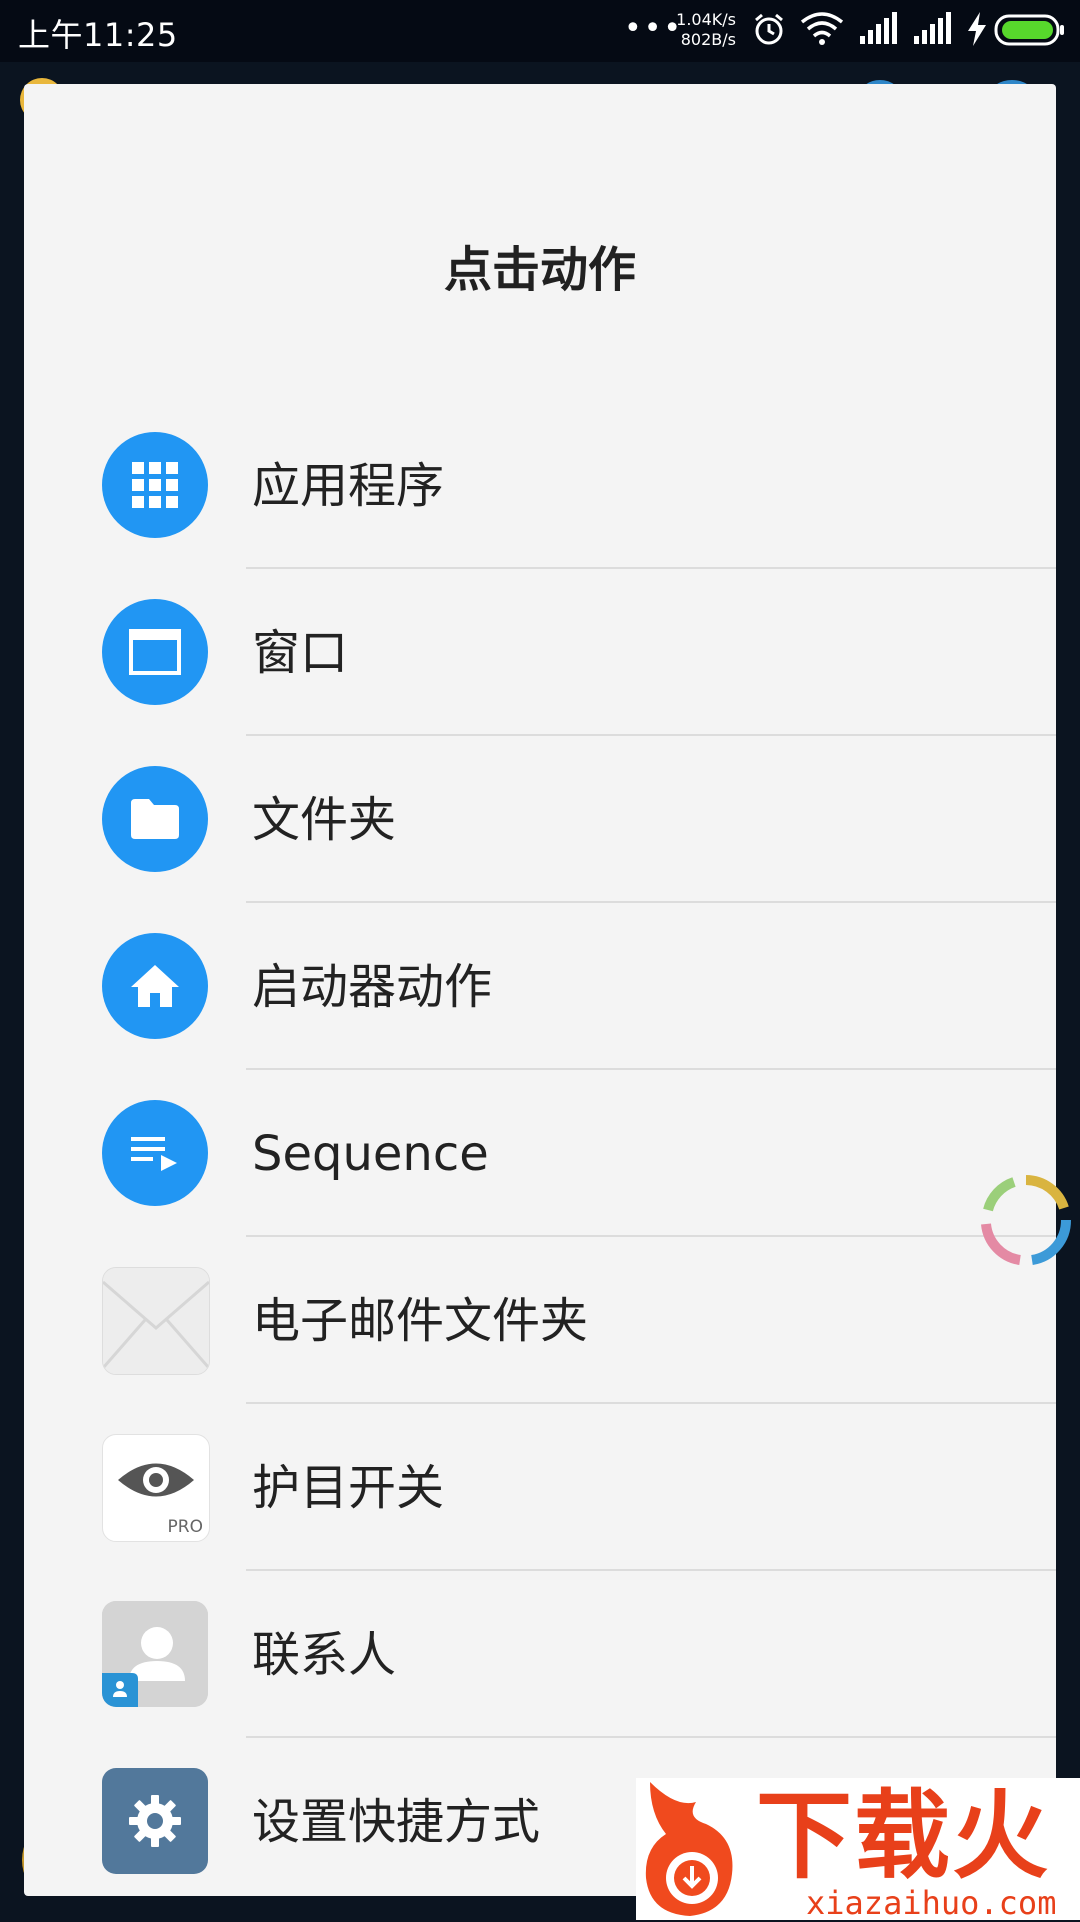  Describe the element at coordinates (420, 1321) in the screenshot. I see `menu-item-label: 电子邮件文件夹` at that location.